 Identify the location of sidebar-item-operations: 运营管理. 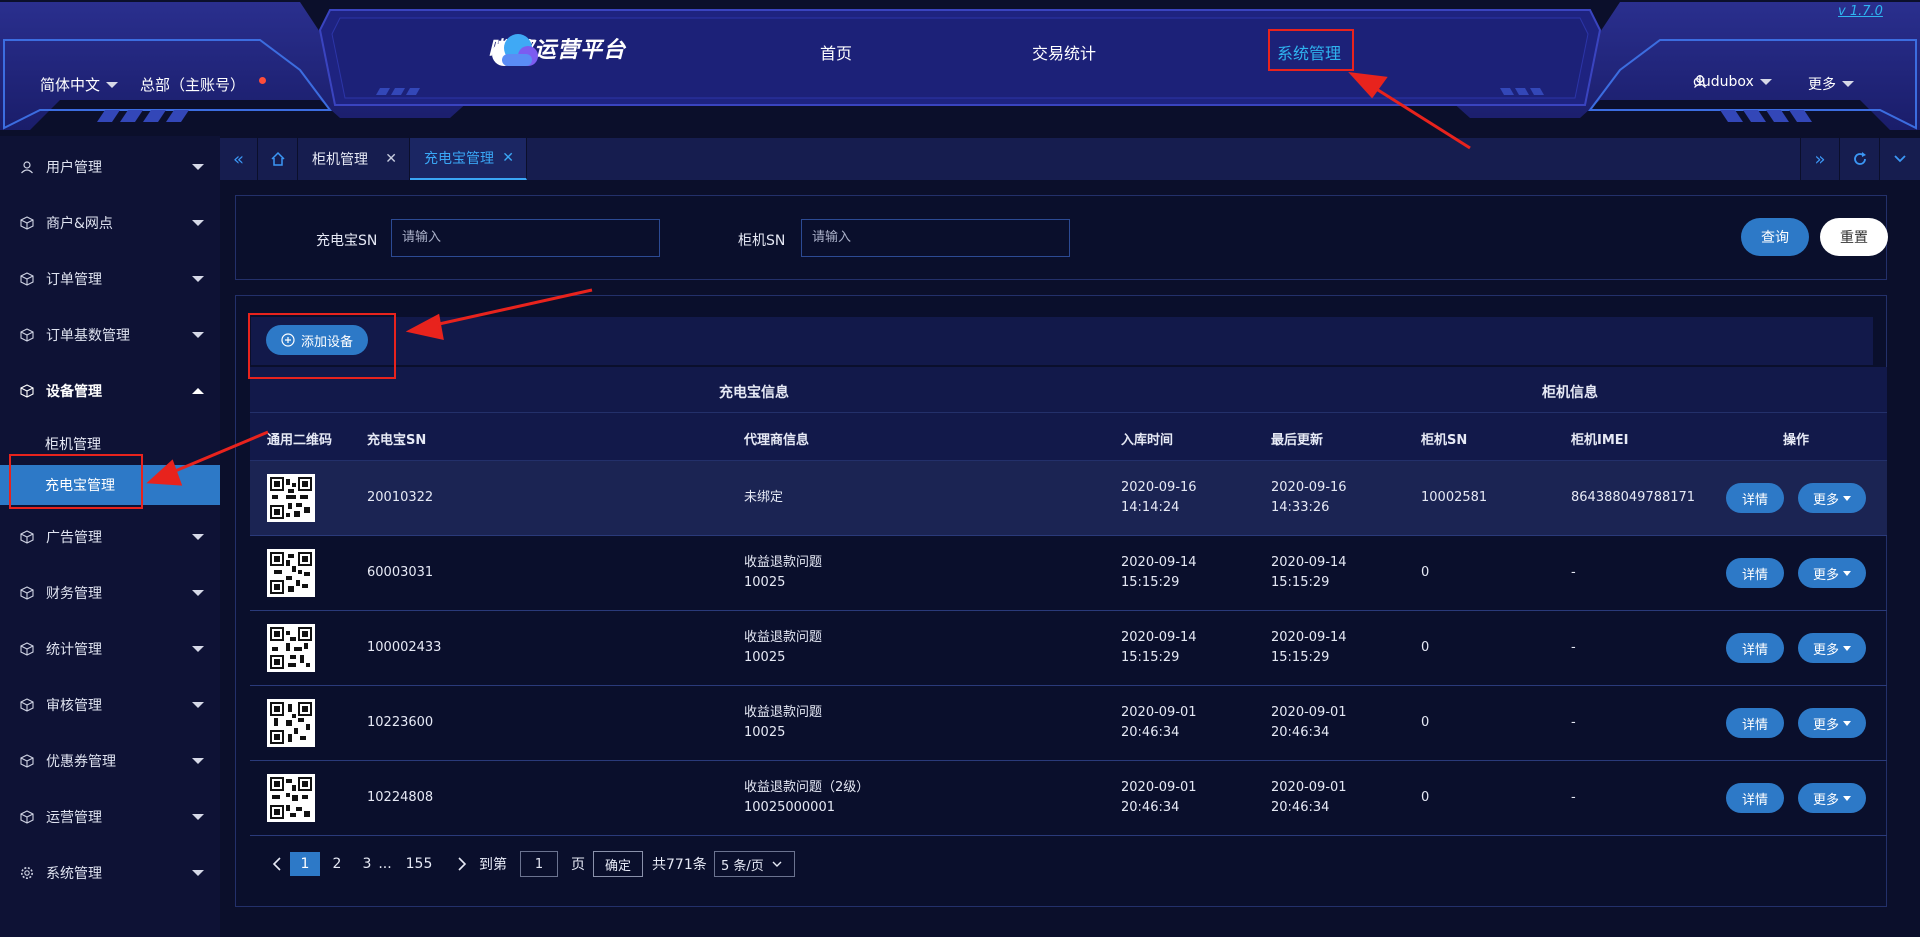
(110, 817).